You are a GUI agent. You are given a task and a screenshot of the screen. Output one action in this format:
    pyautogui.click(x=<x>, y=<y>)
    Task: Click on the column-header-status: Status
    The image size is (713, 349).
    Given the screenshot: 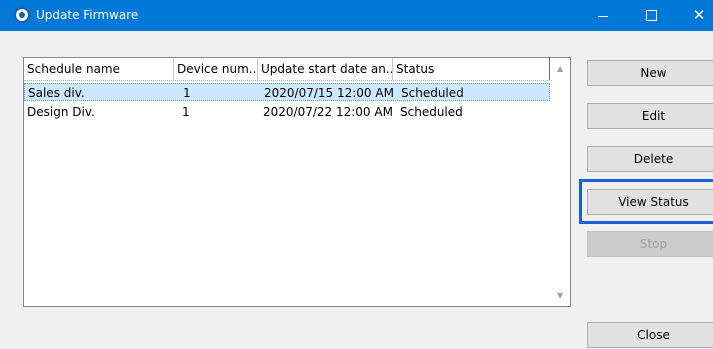 What is the action you would take?
    pyautogui.click(x=471, y=69)
    